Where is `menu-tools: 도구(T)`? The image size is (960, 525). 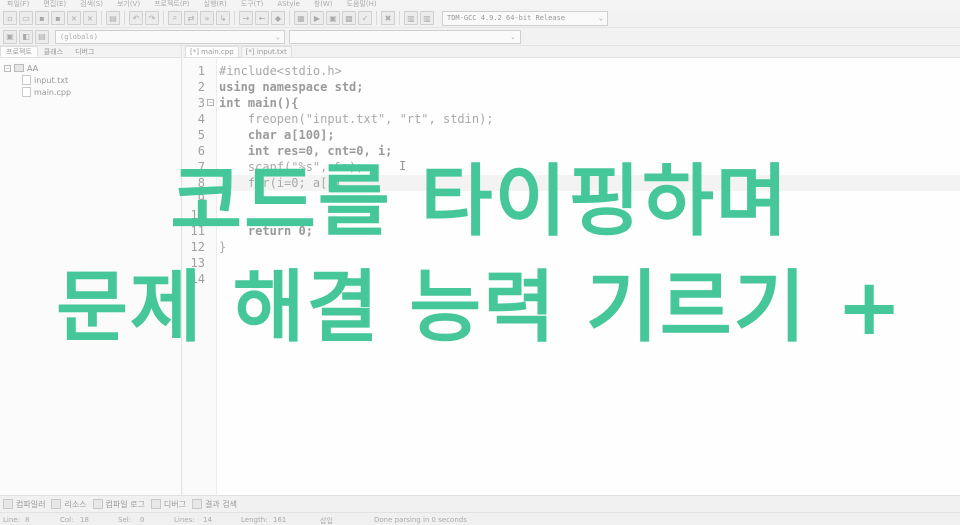
menu-tools: 도구(T) is located at coordinates (252, 4).